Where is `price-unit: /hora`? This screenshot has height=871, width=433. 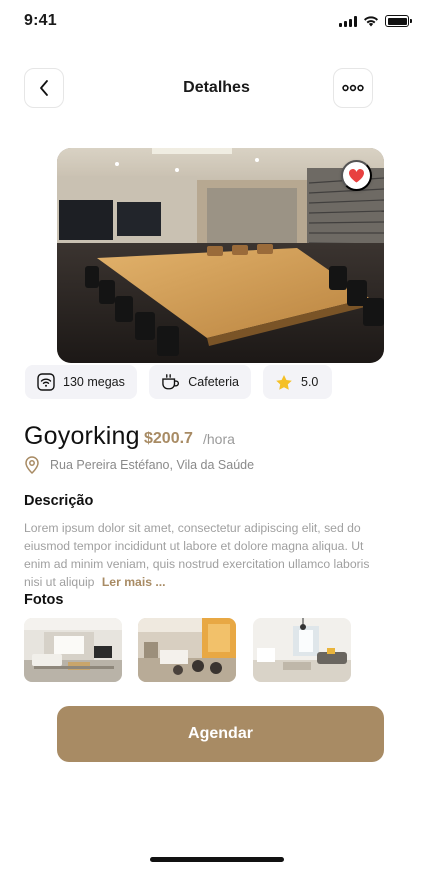 price-unit: /hora is located at coordinates (219, 439).